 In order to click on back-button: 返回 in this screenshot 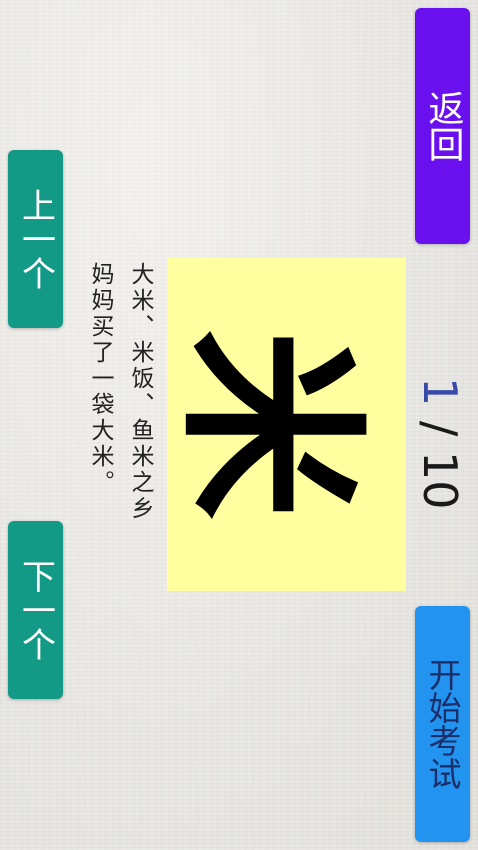, I will do `click(442, 126)`.